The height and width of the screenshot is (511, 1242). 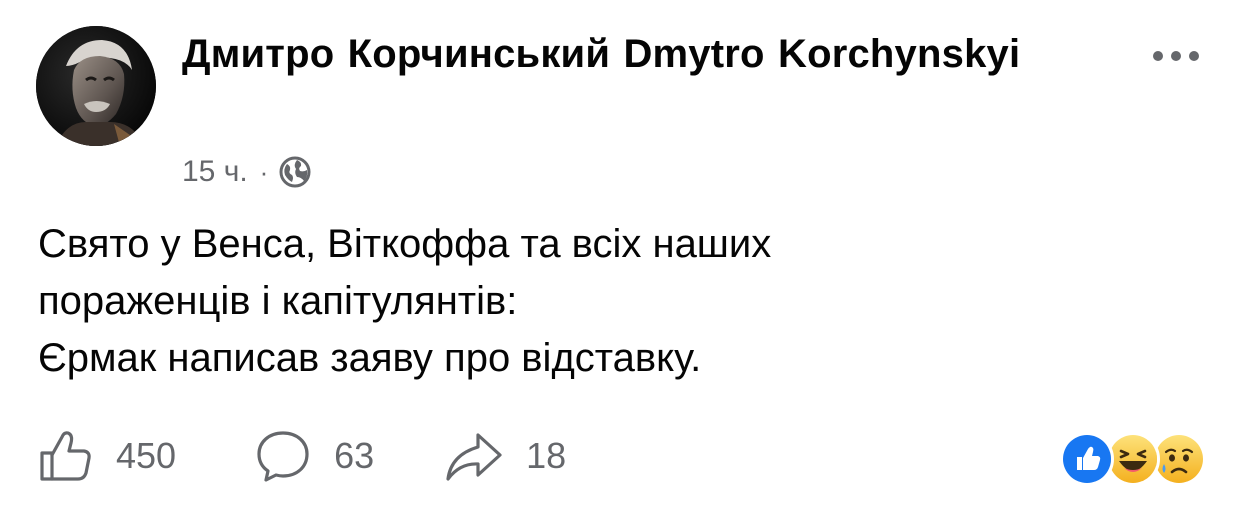 What do you see at coordinates (505, 456) in the screenshot?
I see `share-button: 18` at bounding box center [505, 456].